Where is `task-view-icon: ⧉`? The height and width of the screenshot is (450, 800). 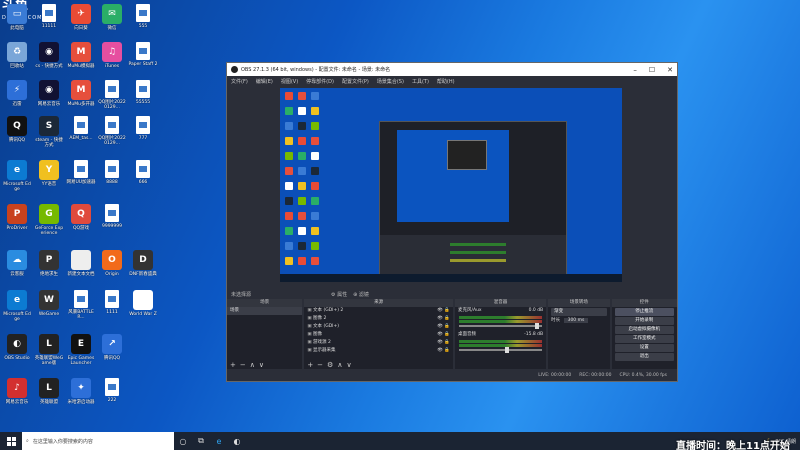 task-view-icon: ⧉ is located at coordinates (201, 441).